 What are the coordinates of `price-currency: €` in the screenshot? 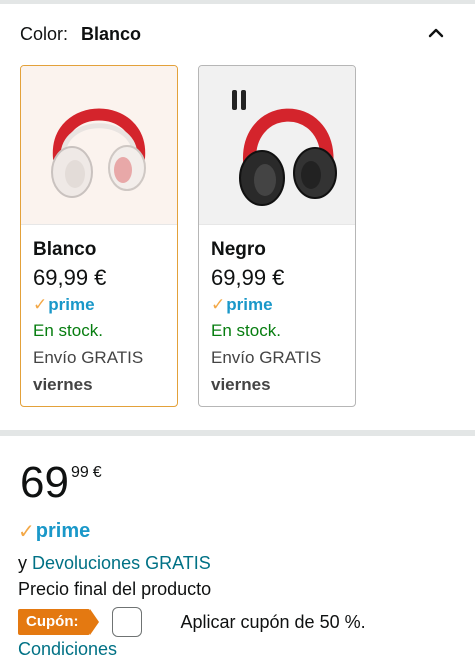 It's located at (97, 472).